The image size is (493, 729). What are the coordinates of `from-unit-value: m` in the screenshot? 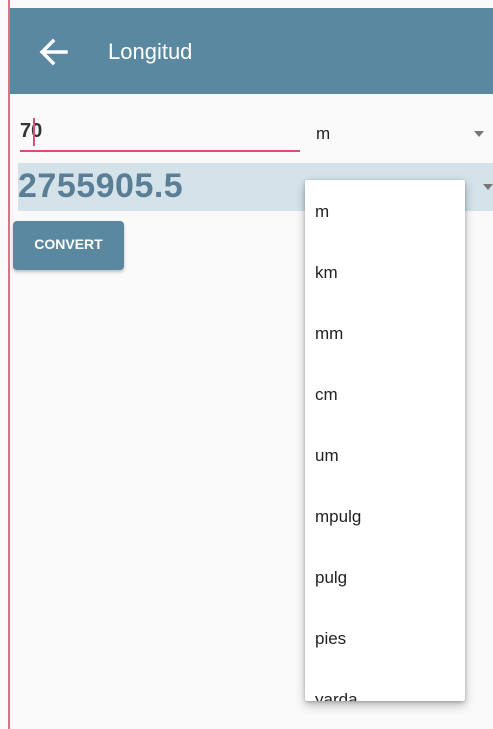 It's located at (323, 133).